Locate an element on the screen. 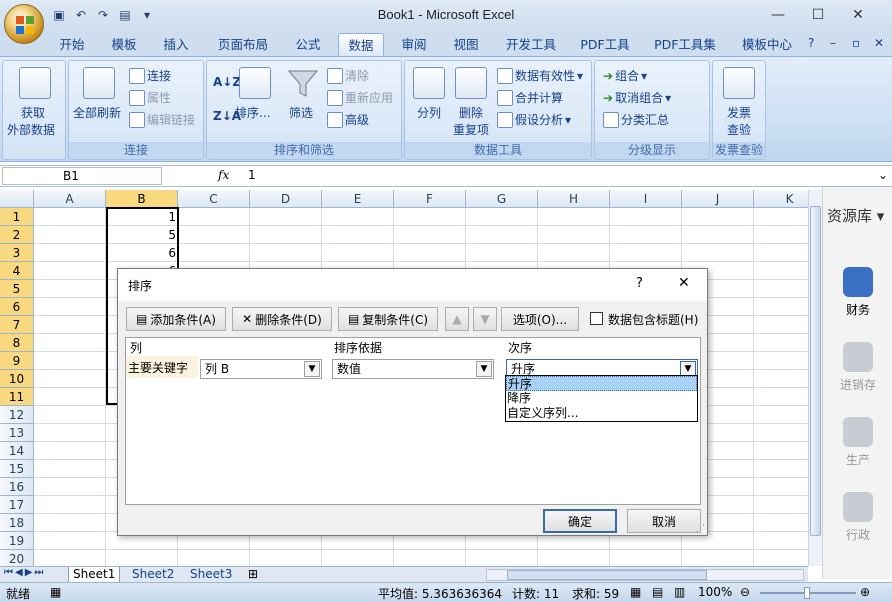 This screenshot has height=602, width=892. row-header: 15 is located at coordinates (17, 469).